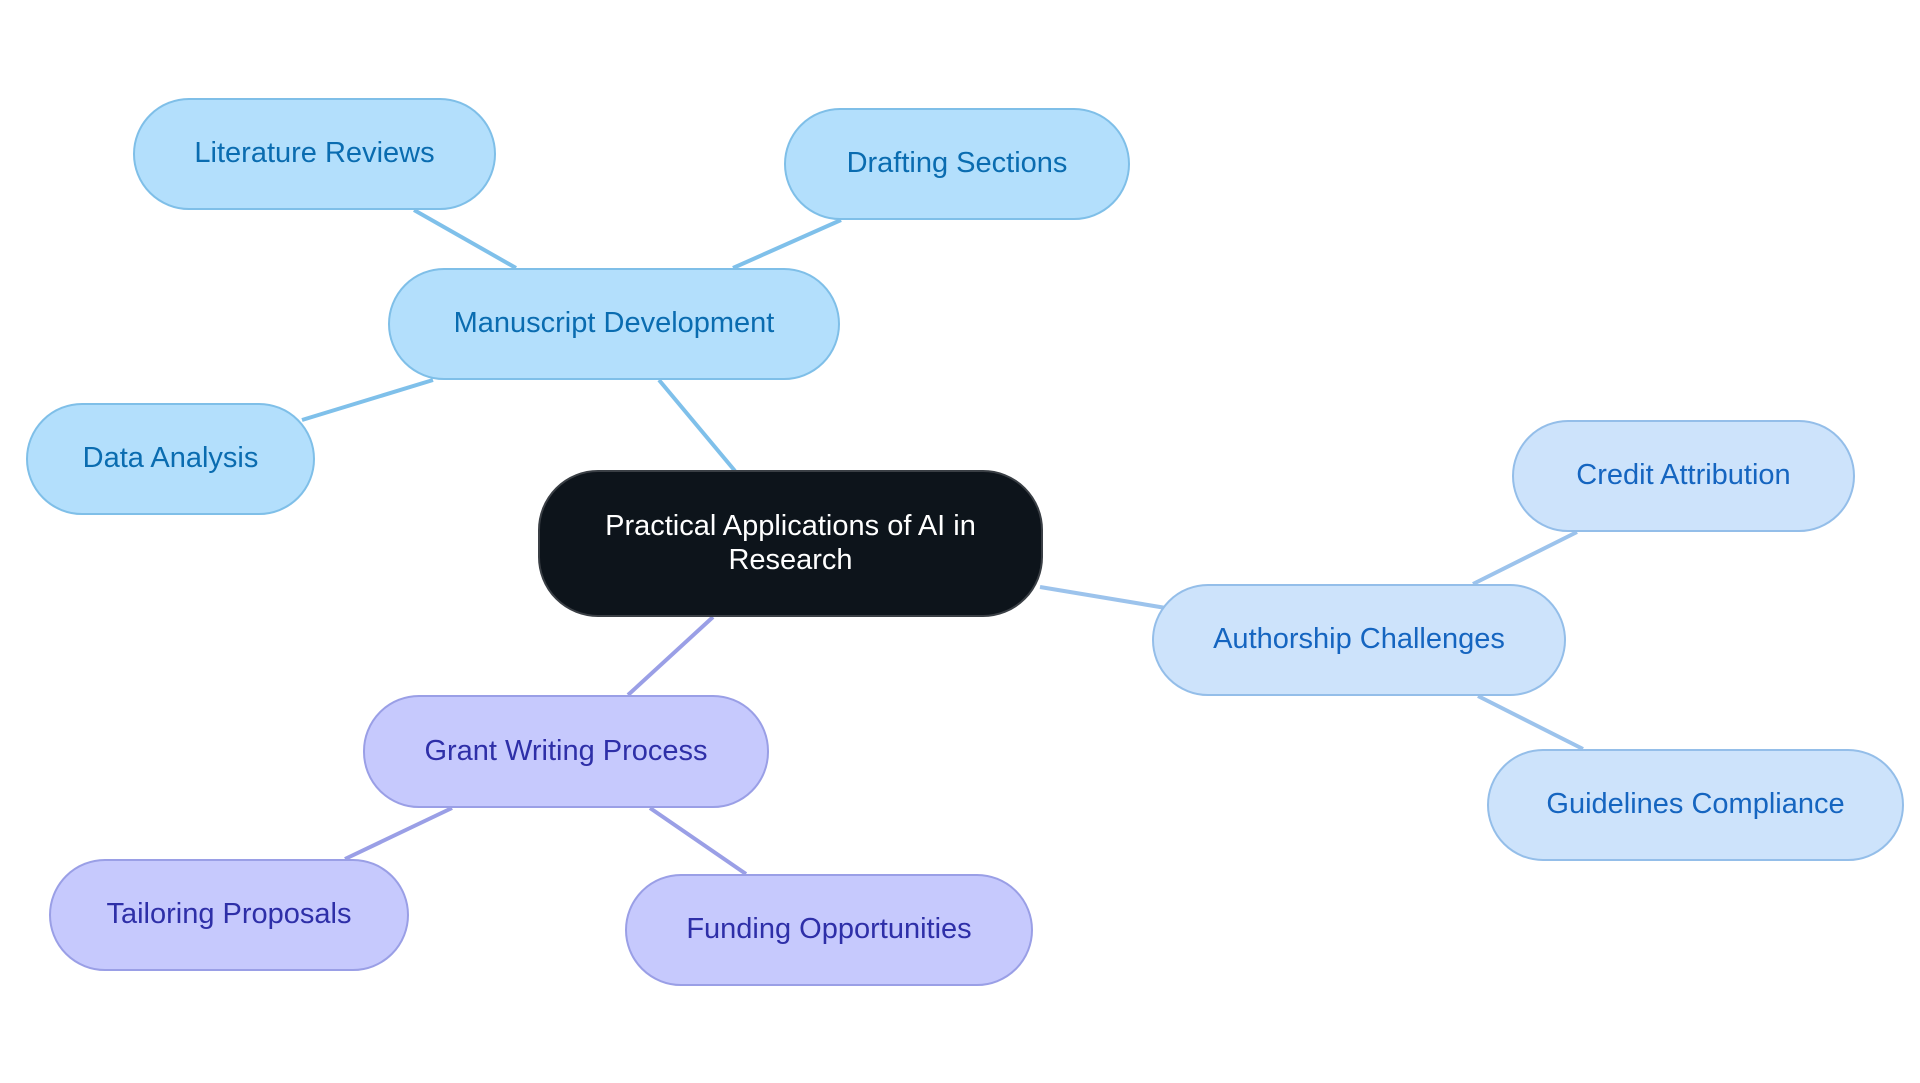 The width and height of the screenshot is (1920, 1083). What do you see at coordinates (398, 833) in the screenshot?
I see `edge-grant-tailoring` at bounding box center [398, 833].